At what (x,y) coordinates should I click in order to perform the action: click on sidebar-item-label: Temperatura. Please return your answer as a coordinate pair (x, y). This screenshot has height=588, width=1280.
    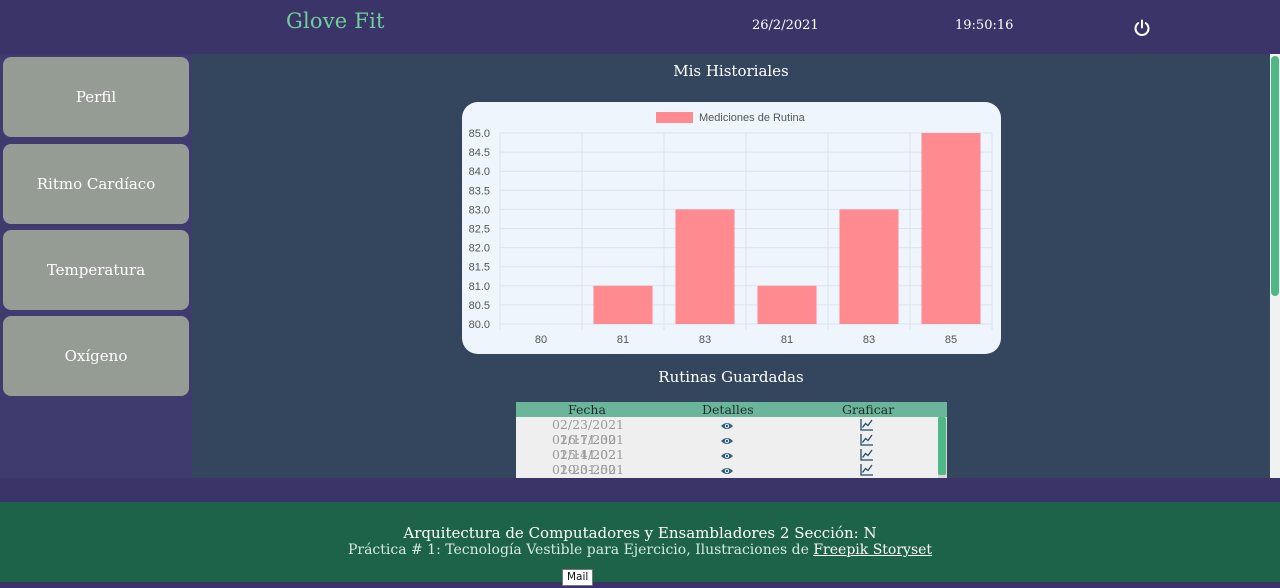
    Looking at the image, I should click on (96, 270).